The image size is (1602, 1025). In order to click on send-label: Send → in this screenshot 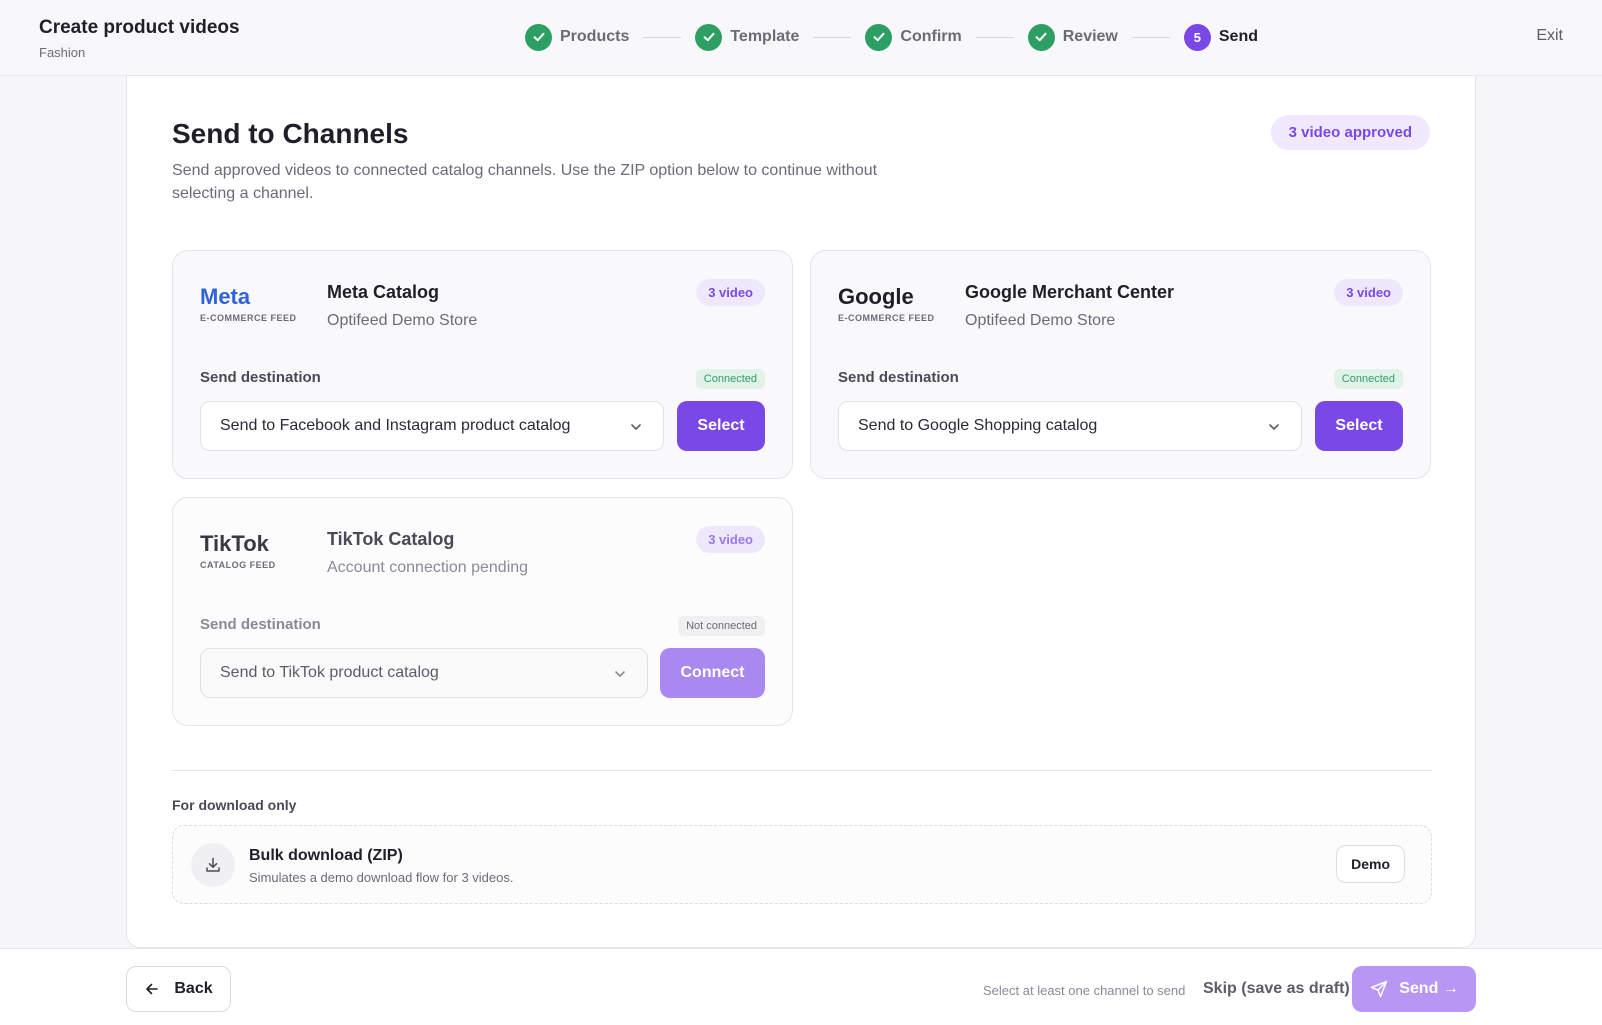, I will do `click(1429, 988)`.